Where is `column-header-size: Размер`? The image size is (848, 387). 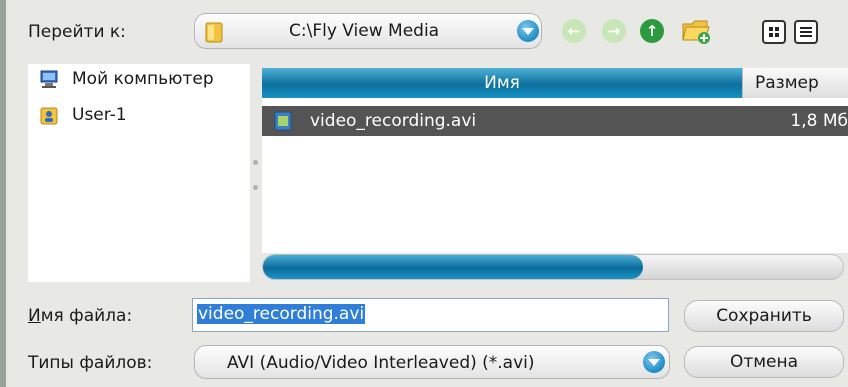
column-header-size: Размер is located at coordinates (795, 83).